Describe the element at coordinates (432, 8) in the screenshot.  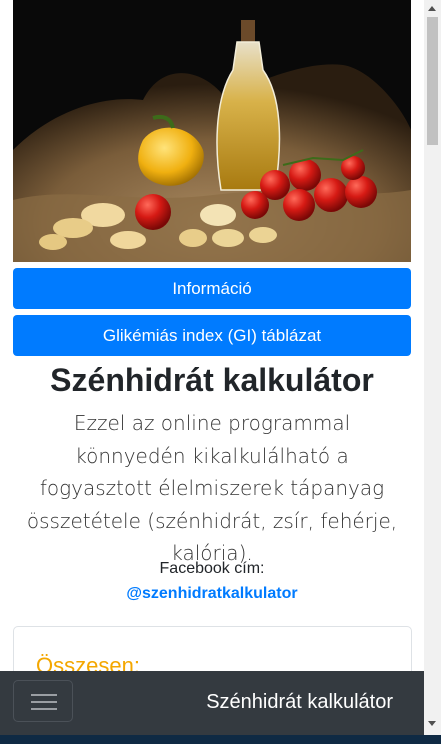
I see `scroll-up-arrow-icon` at that location.